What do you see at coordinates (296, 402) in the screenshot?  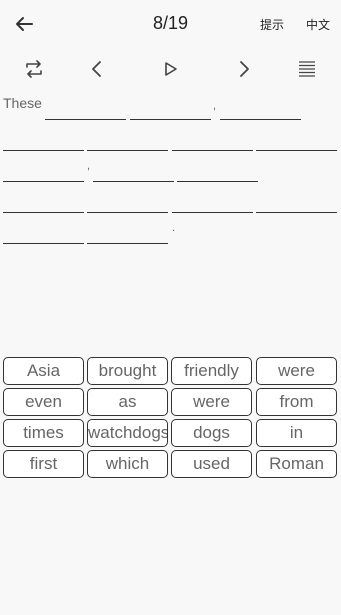 I see `word-chip: from` at bounding box center [296, 402].